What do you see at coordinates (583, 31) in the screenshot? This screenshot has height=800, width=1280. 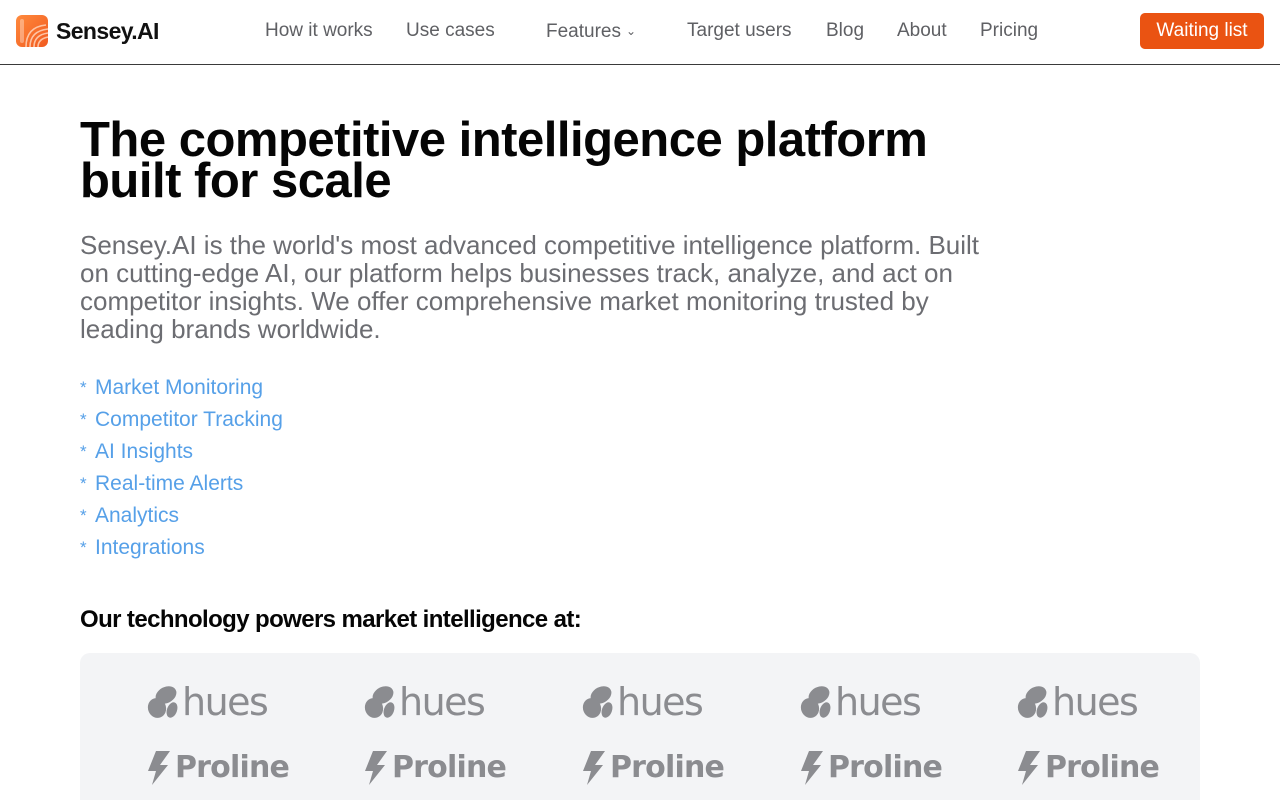 I see `nav-features-label: Features` at bounding box center [583, 31].